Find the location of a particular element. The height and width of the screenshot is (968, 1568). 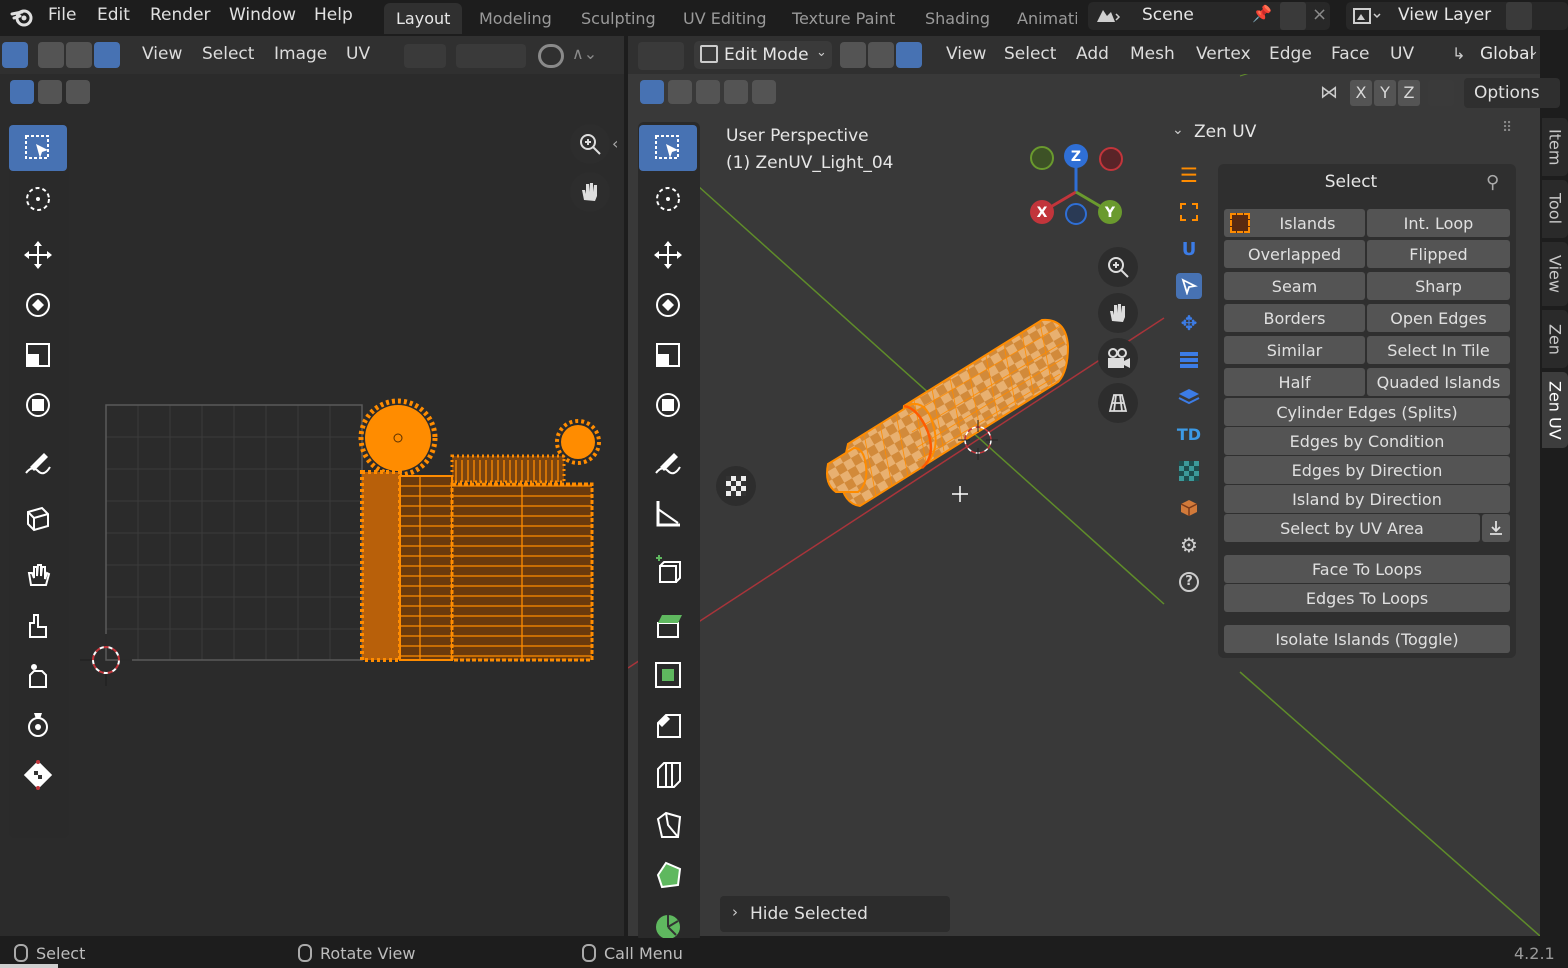

zen-select-icon is located at coordinates (1189, 286).